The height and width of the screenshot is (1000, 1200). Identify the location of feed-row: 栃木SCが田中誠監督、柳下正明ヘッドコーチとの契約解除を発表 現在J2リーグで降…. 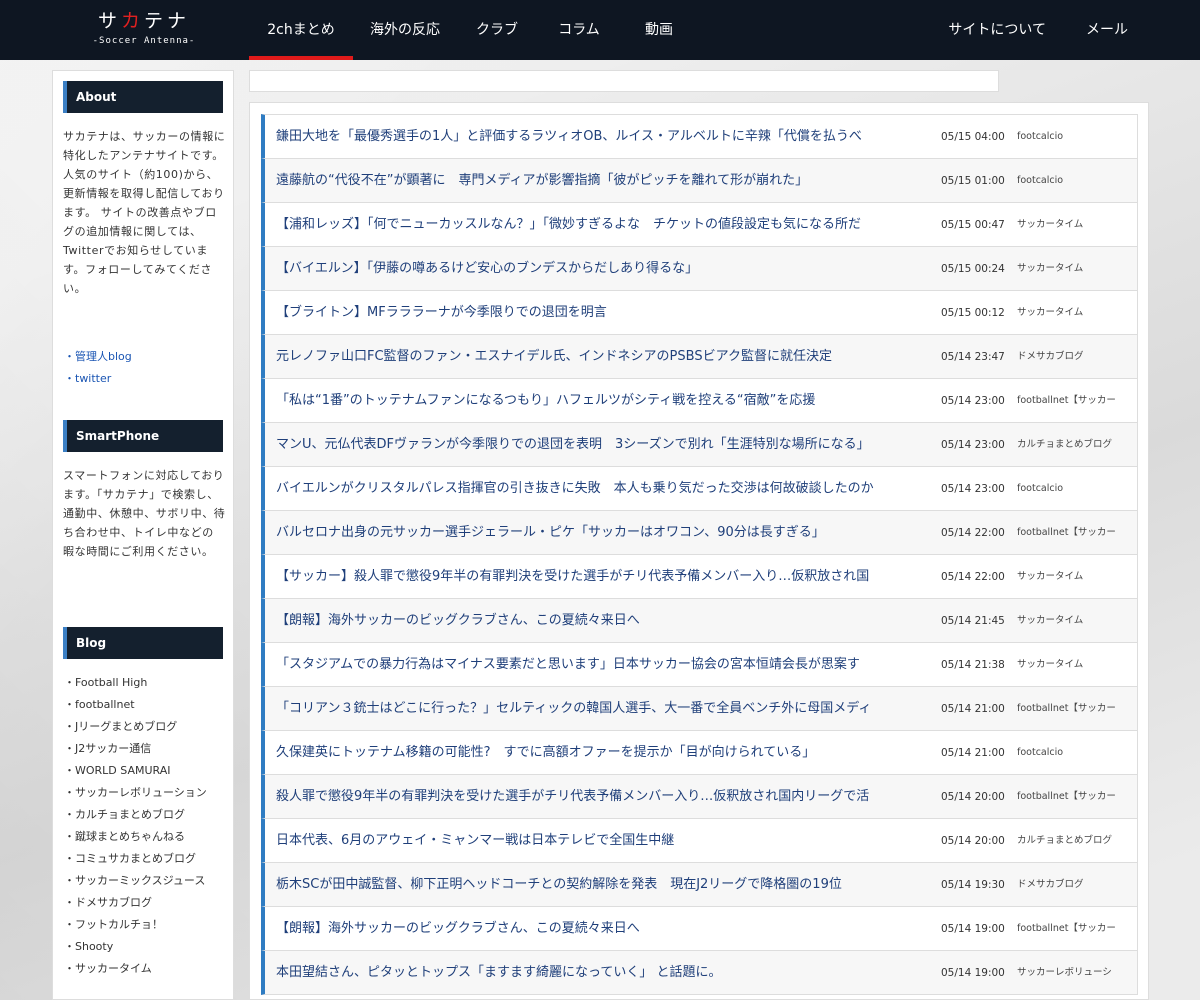
(699, 884).